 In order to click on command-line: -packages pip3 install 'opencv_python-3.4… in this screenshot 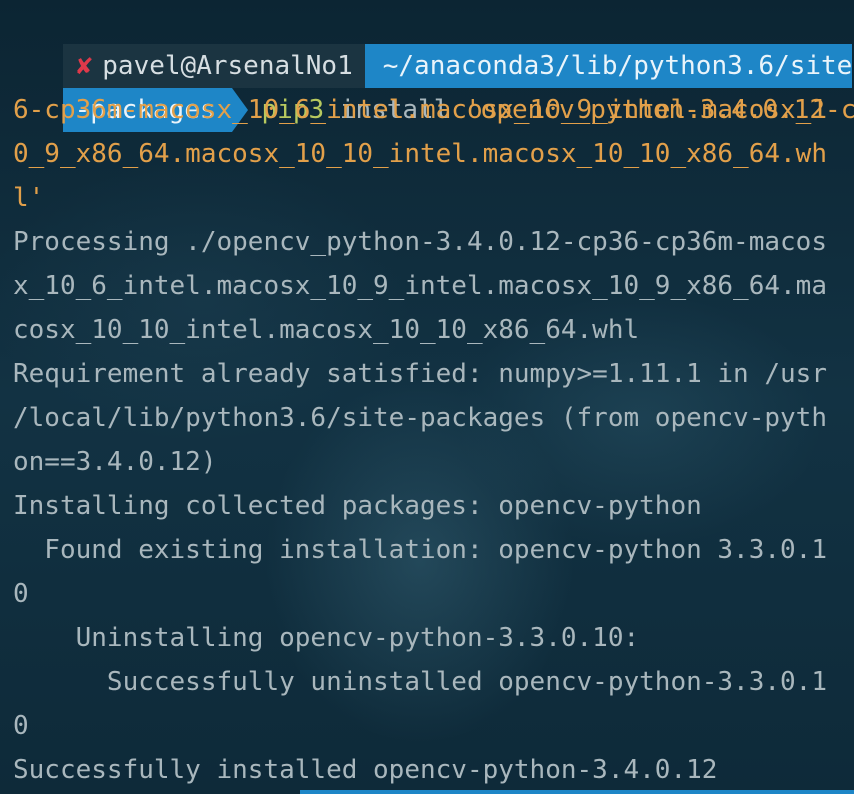, I will do `click(427, 88)`.